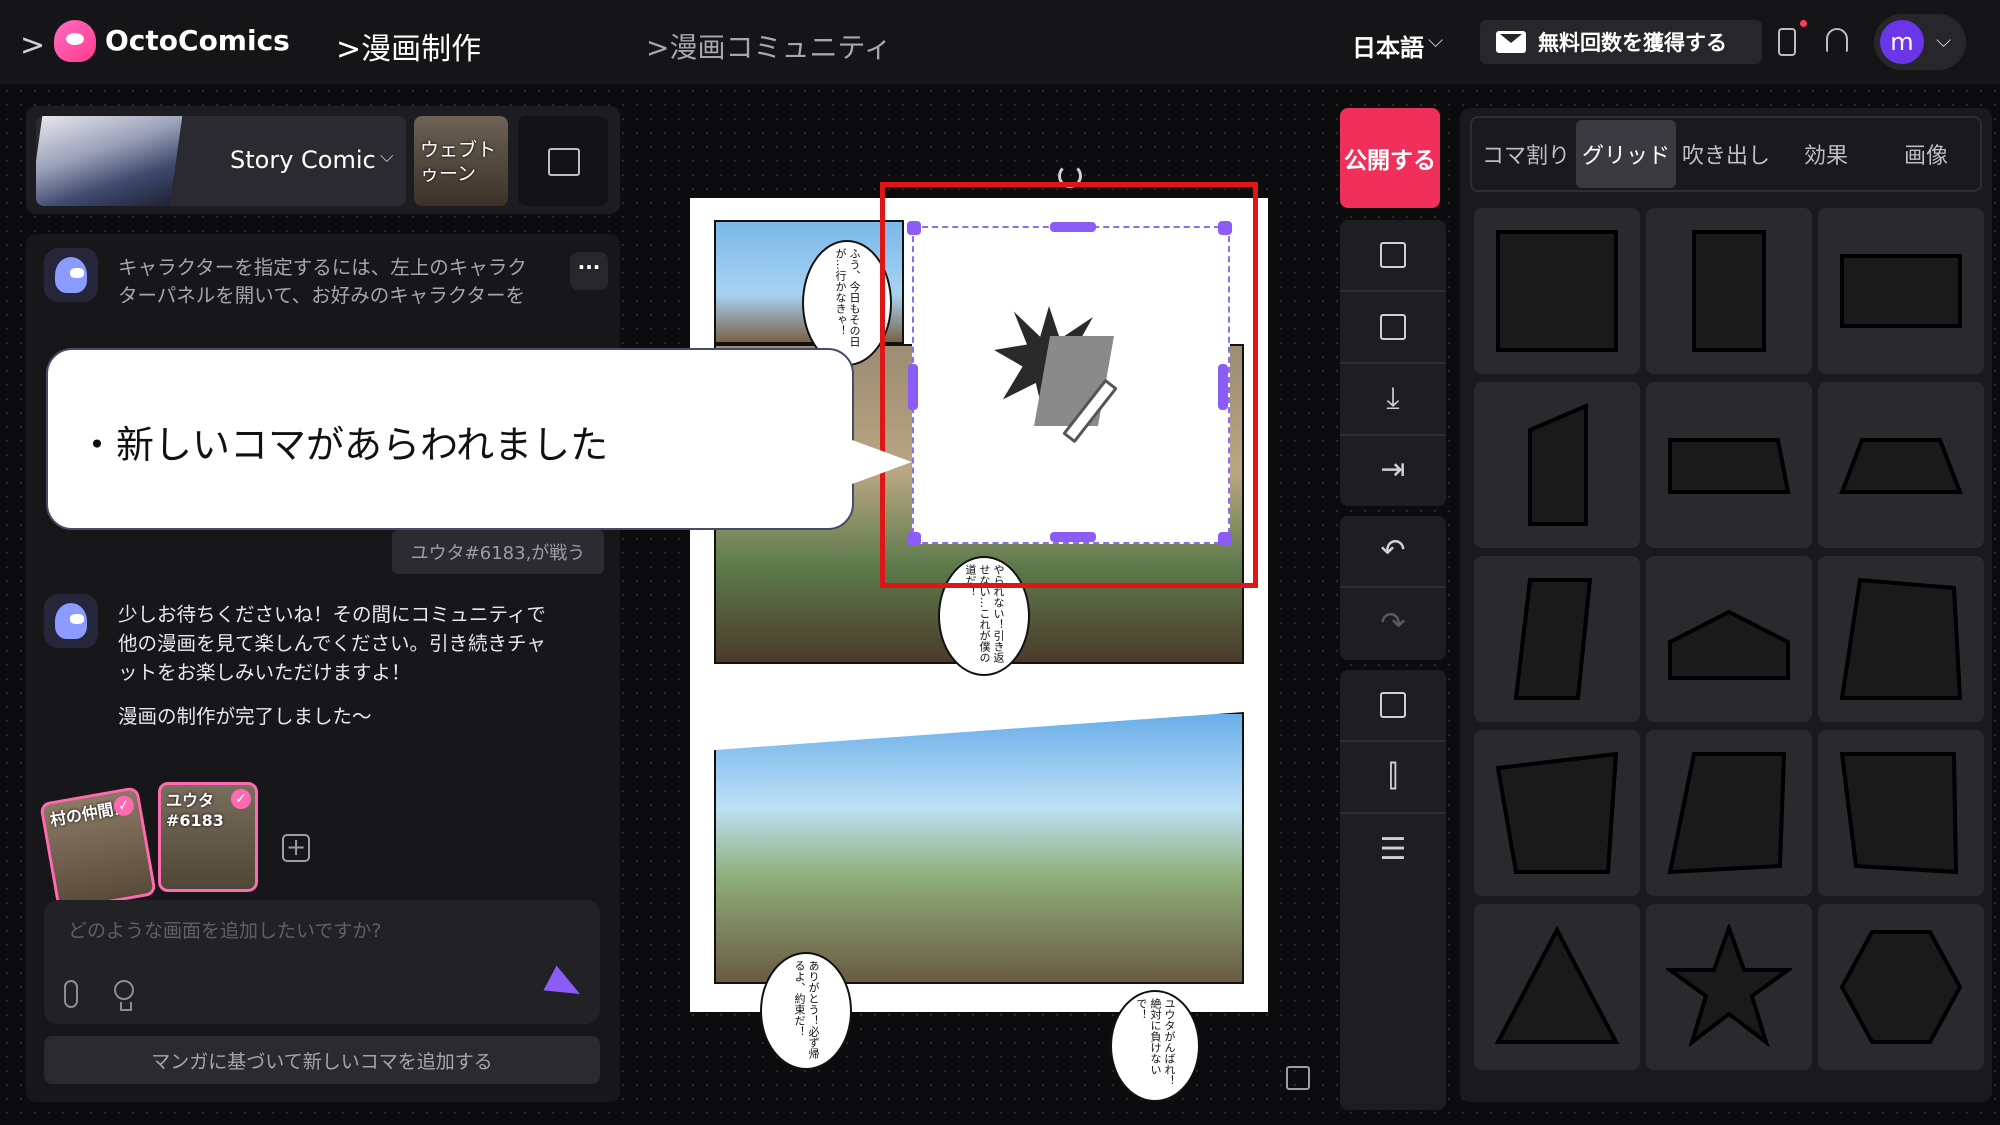 This screenshot has height=1125, width=2000. Describe the element at coordinates (1901, 813) in the screenshot. I see `shape-tapered-rectangle` at that location.